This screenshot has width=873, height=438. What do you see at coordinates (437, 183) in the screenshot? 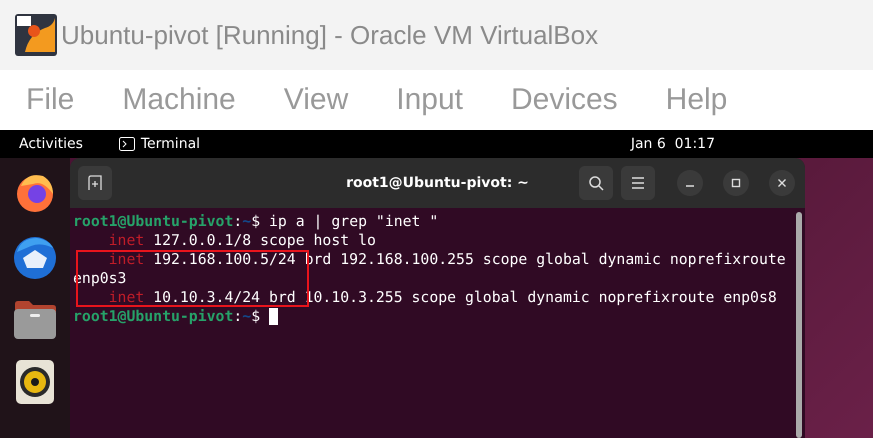
I see `terminal-title: root1@Ubuntu-pivot: ~` at bounding box center [437, 183].